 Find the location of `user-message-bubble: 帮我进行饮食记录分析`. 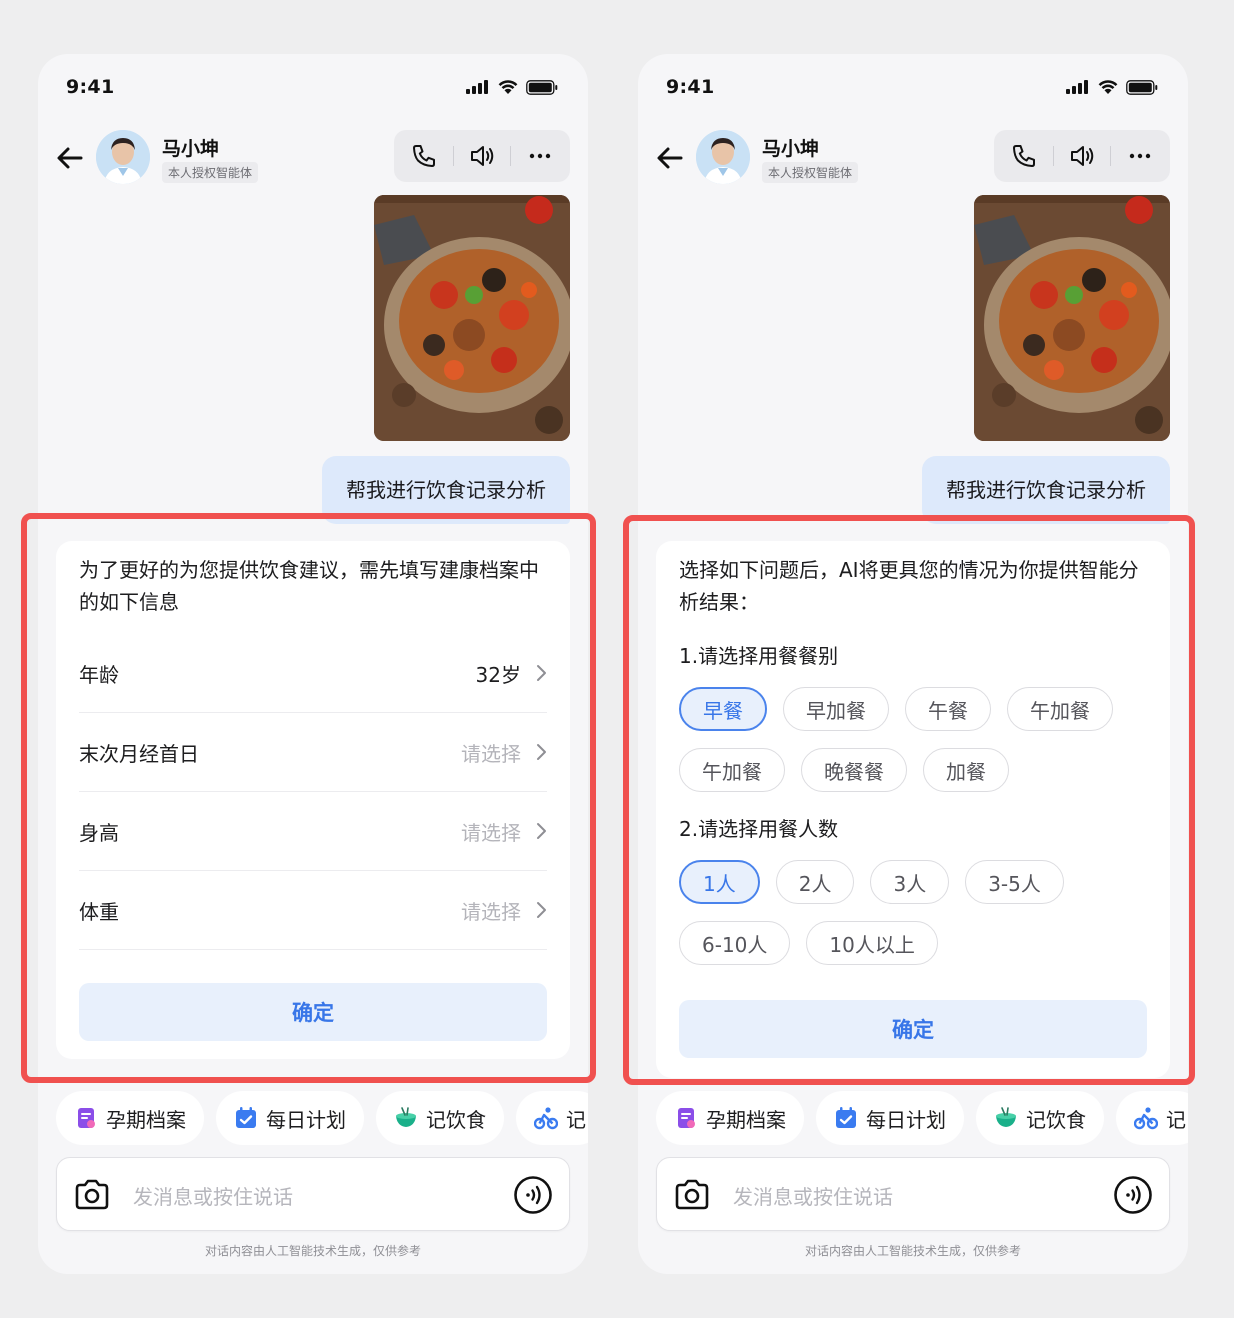

user-message-bubble: 帮我进行饮食记录分析 is located at coordinates (1046, 490).